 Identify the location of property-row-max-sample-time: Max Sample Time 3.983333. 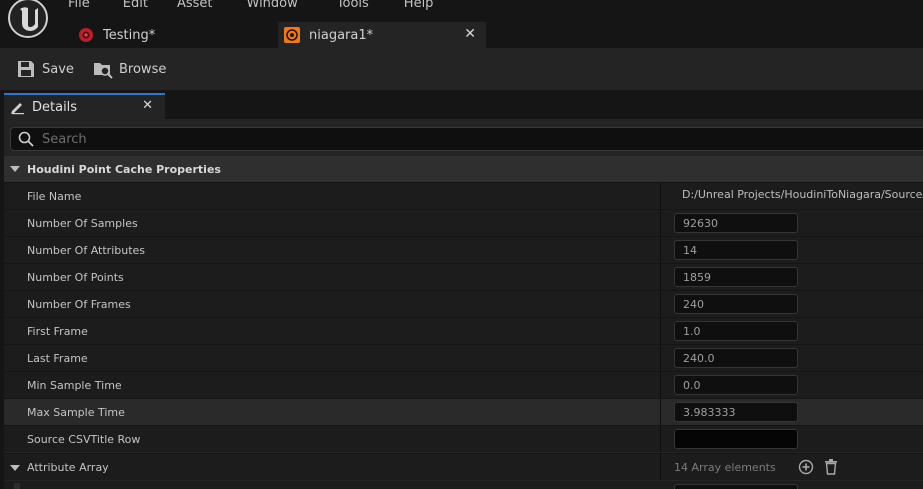
(463, 411).